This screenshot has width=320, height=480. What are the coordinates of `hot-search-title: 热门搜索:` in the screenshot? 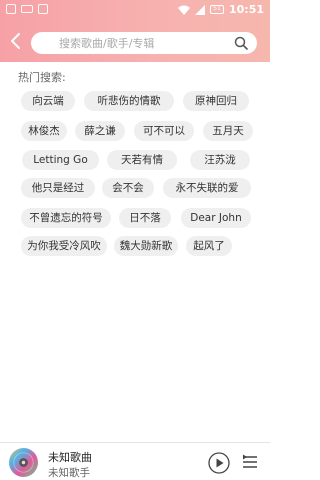 It's located at (42, 77).